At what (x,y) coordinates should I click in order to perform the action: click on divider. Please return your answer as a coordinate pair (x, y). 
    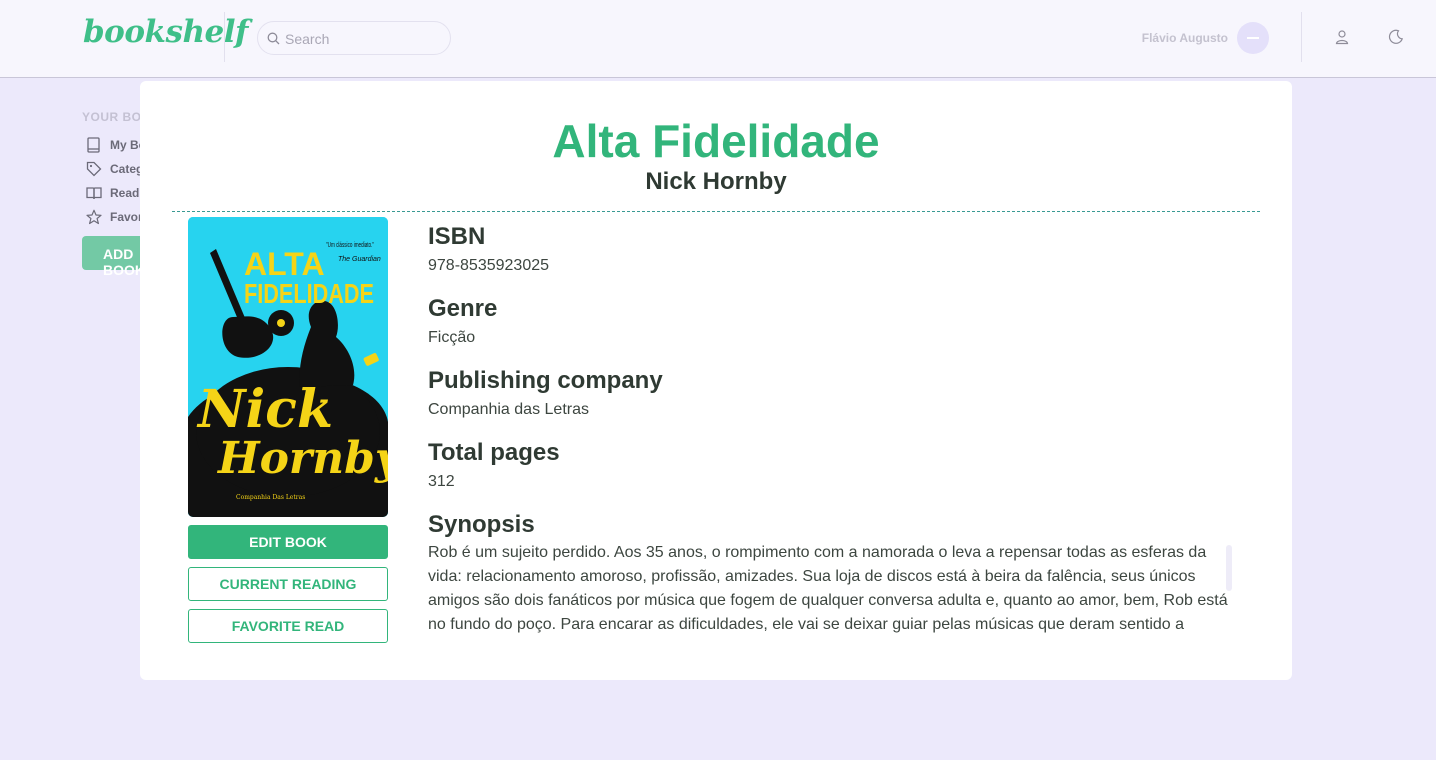
    Looking at the image, I should click on (716, 211).